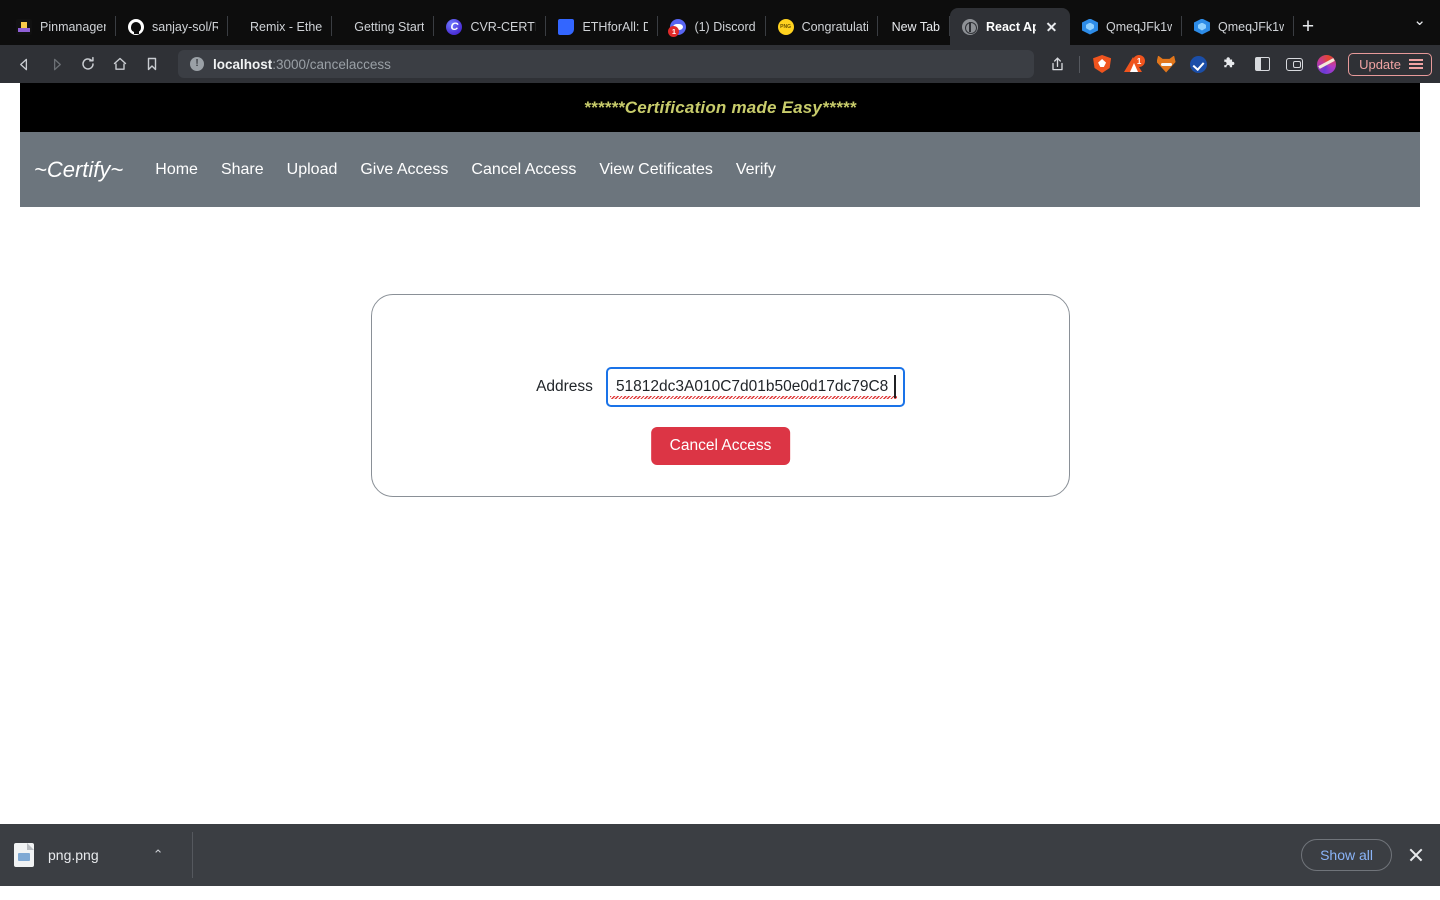 This screenshot has width=1440, height=900. I want to click on toolbar-divider, so click(1080, 64).